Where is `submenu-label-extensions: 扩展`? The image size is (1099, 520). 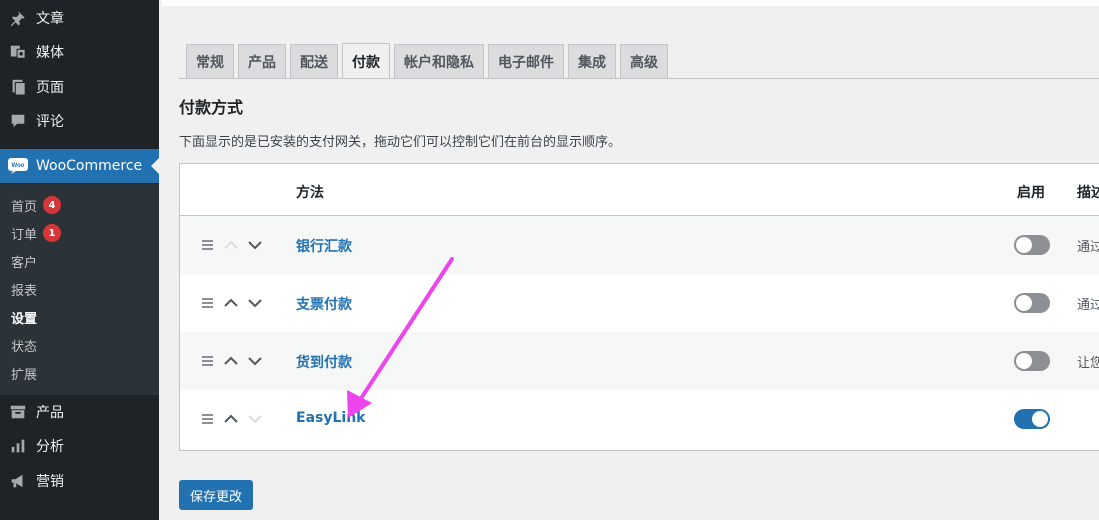
submenu-label-extensions: 扩展 is located at coordinates (24, 375).